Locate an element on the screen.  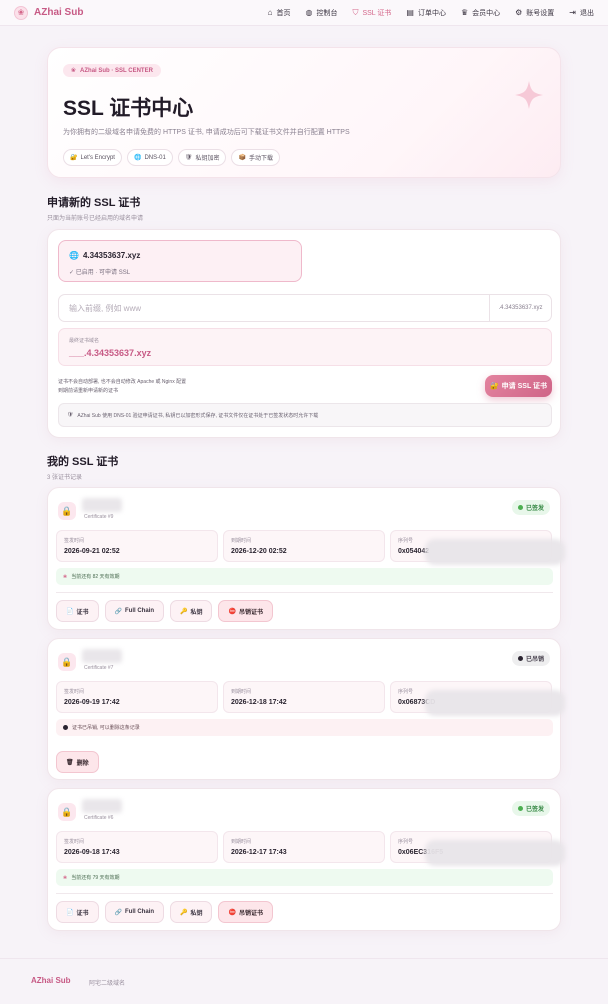
nav-item-1: ◍ 控制台 is located at coordinates (321, 13).